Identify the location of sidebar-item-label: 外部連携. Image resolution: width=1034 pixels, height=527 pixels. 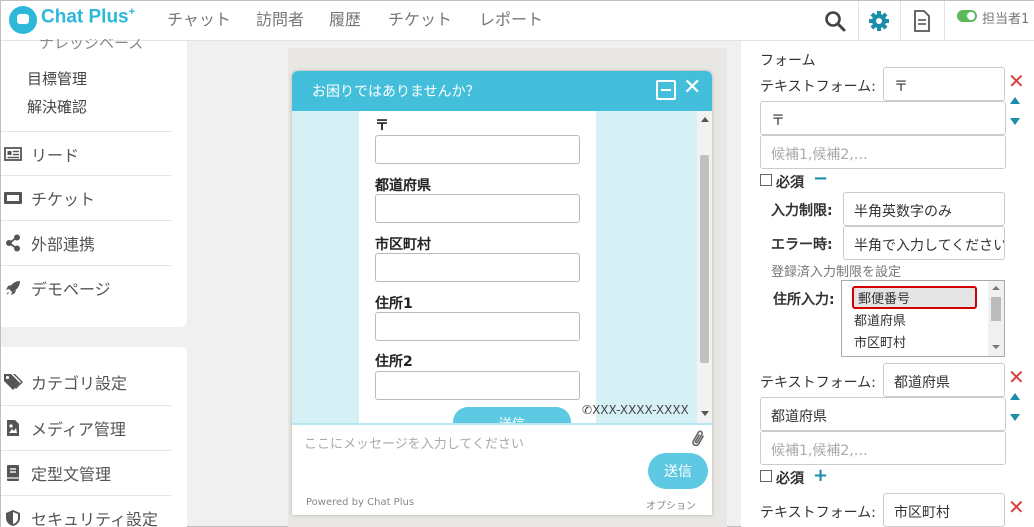
(63, 244).